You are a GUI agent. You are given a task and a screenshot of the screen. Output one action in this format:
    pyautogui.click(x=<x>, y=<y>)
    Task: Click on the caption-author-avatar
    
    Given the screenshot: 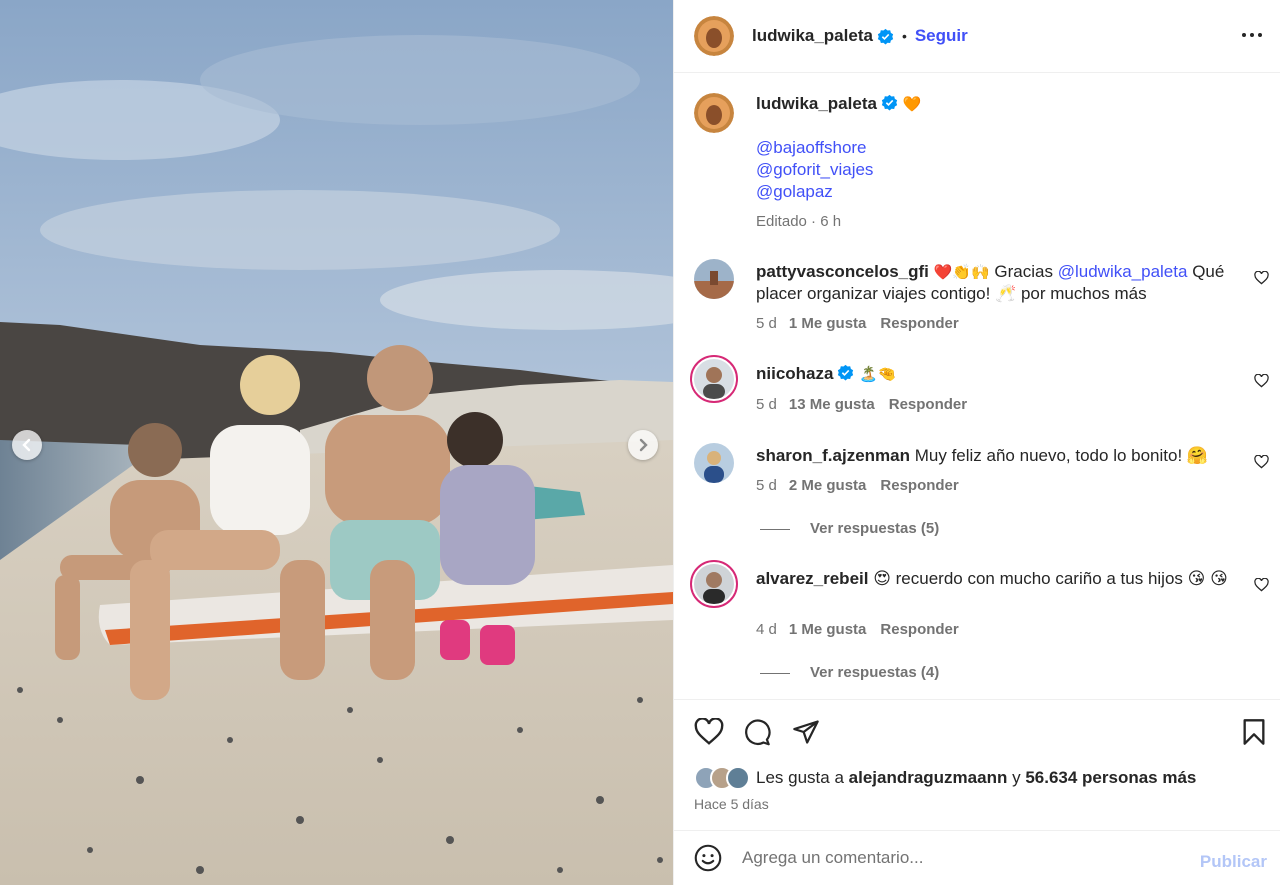 What is the action you would take?
    pyautogui.click(x=714, y=113)
    